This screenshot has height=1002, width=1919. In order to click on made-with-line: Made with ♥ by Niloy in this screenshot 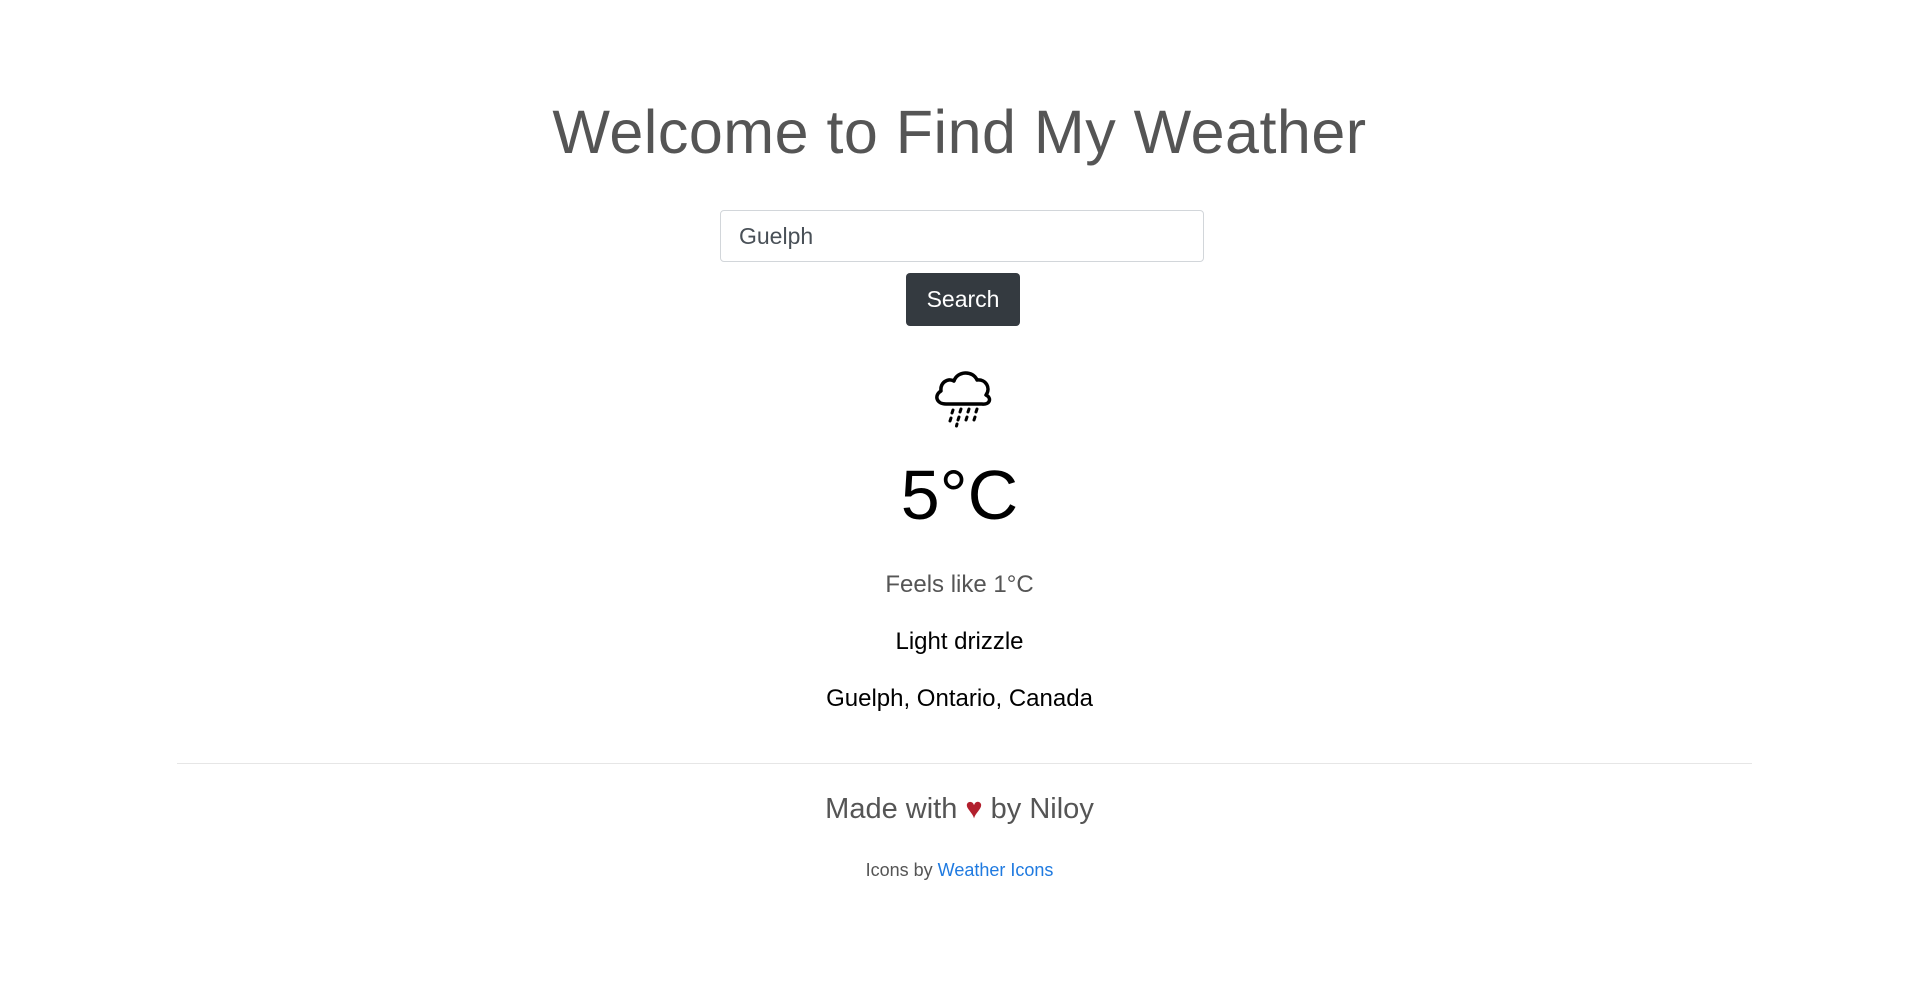, I will do `click(959, 809)`.